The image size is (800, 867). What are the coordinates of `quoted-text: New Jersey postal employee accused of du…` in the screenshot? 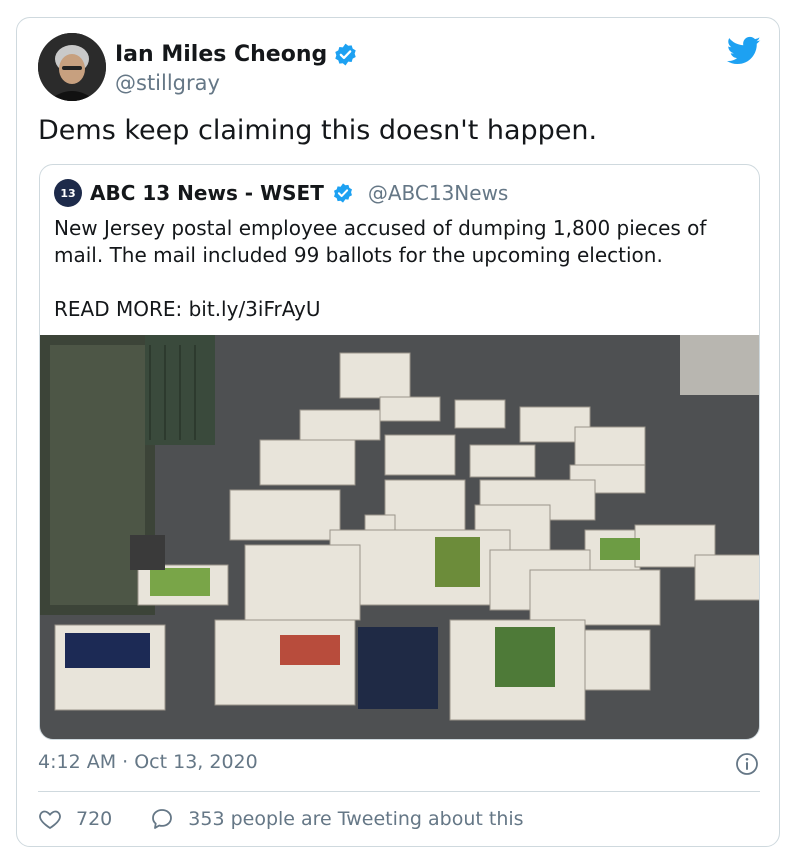 It's located at (380, 241).